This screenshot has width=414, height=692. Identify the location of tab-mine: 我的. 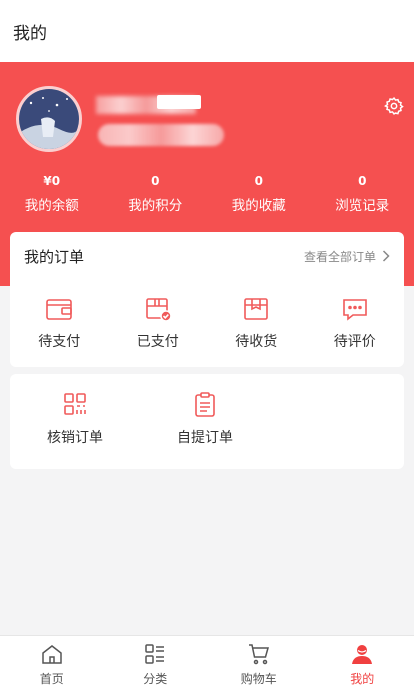
(362, 664).